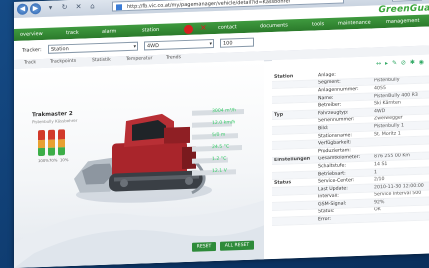 The height and width of the screenshot is (268, 429). I want to click on gauge-value: 5/0 m, so click(219, 135).